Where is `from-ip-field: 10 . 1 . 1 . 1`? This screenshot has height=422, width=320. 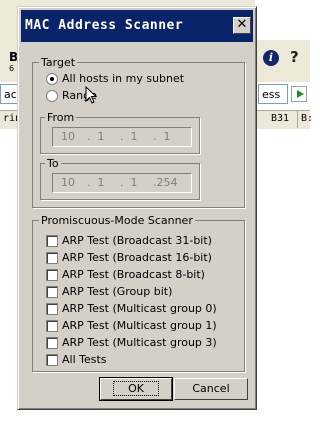
from-ip-field: 10 . 1 . 1 . 1 is located at coordinates (122, 137).